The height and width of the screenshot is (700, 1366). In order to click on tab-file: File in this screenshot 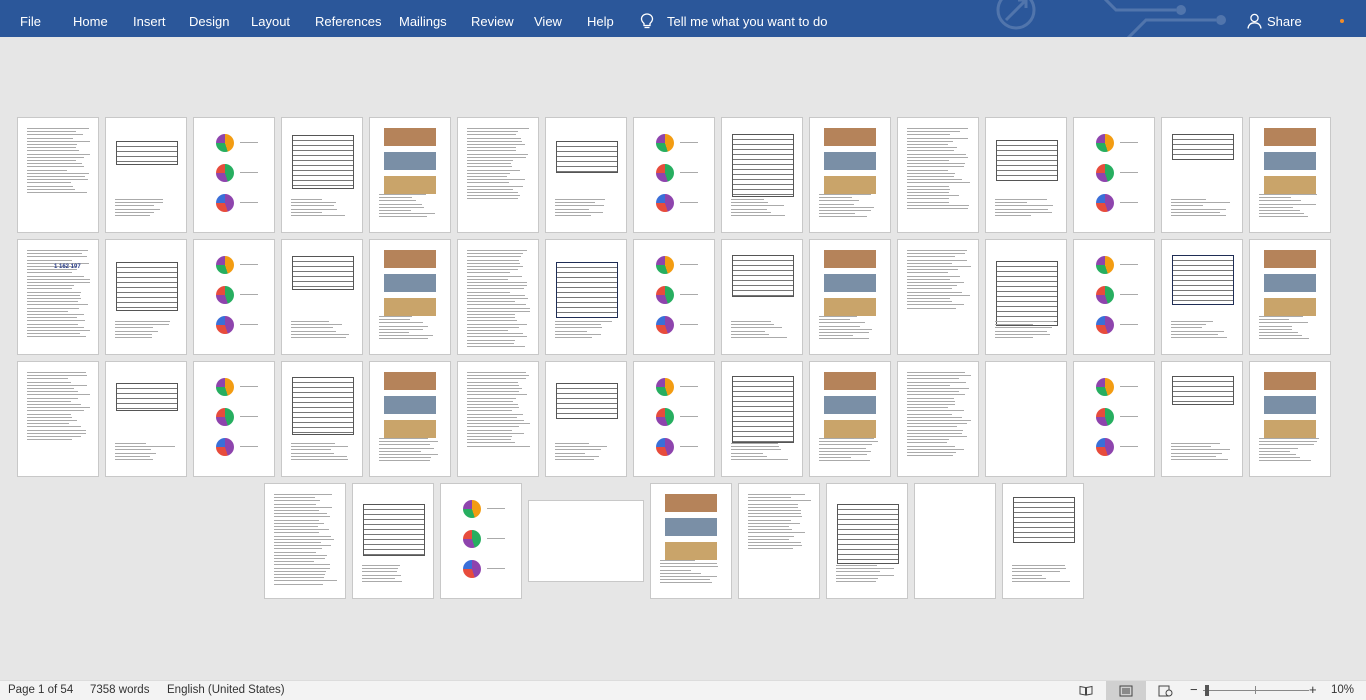, I will do `click(30, 18)`.